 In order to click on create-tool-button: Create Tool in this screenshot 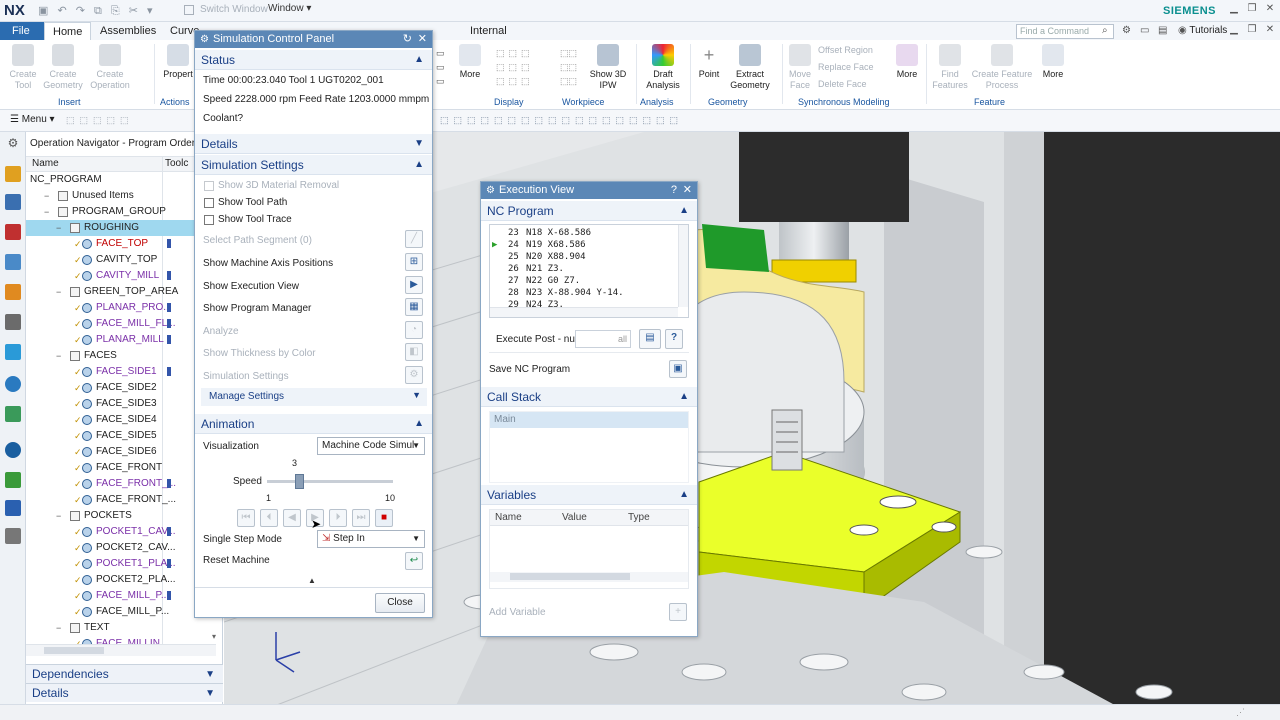, I will do `click(23, 67)`.